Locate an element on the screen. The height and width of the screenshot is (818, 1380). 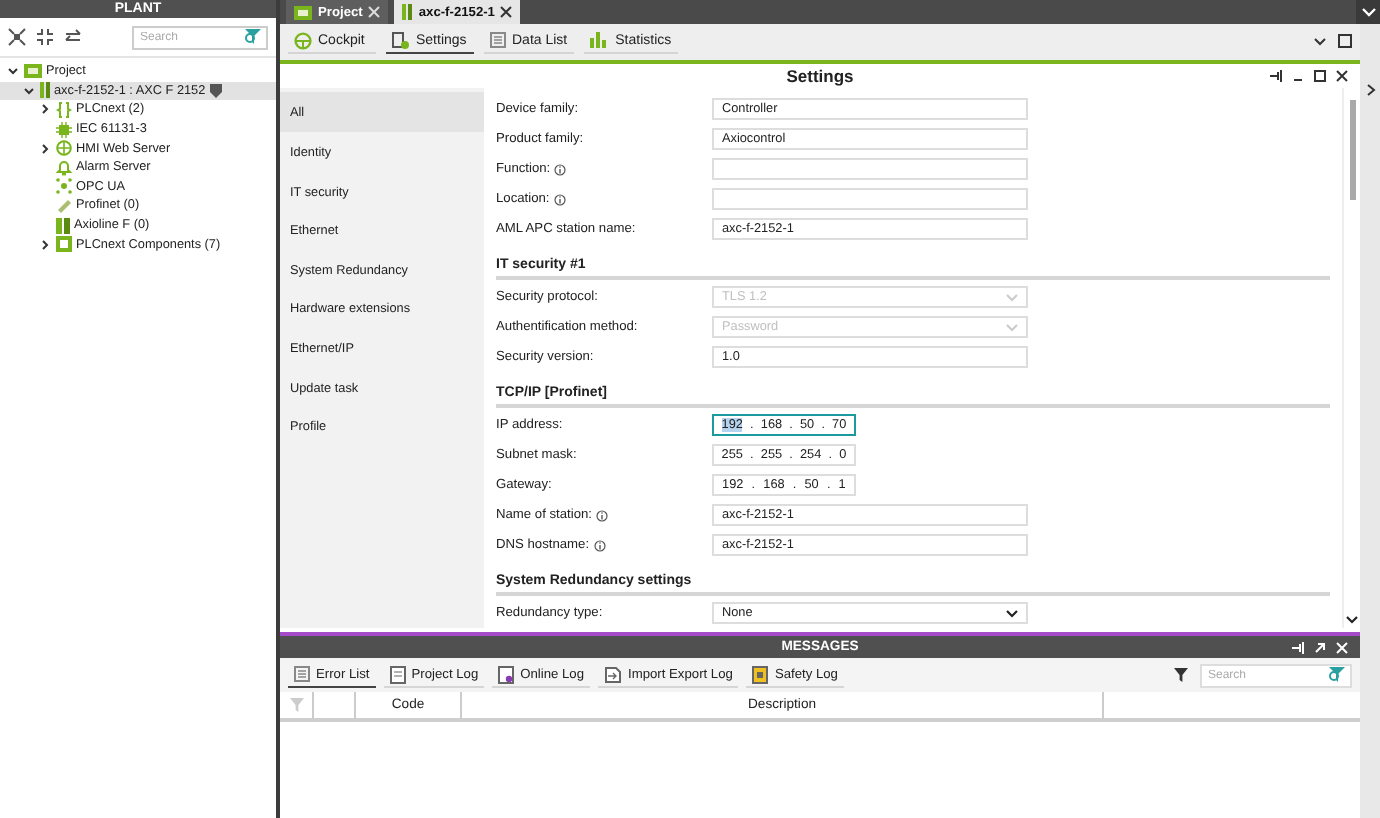
scrollbar is located at coordinates (1351, 358).